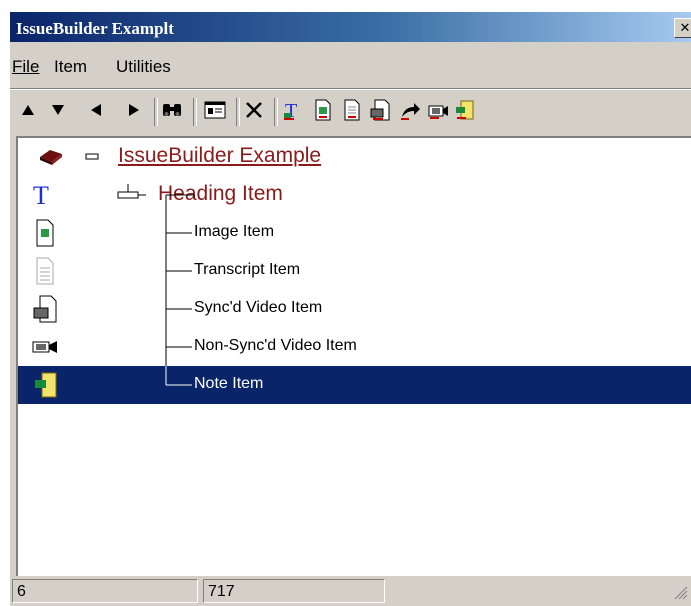 The image size is (691, 606). What do you see at coordinates (105, 591) in the screenshot?
I see `status-panel-count: 6` at bounding box center [105, 591].